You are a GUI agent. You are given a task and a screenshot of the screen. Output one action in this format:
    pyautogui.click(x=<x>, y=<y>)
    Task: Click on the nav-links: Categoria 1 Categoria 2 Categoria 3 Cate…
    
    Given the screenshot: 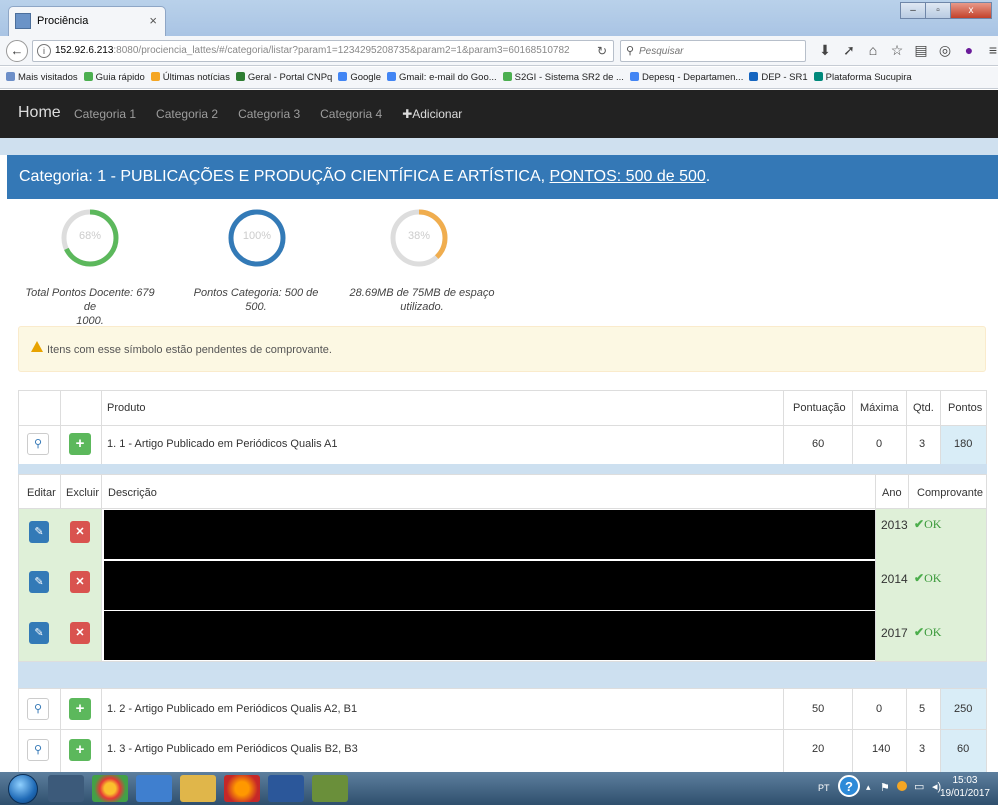 What is the action you would take?
    pyautogui.click(x=278, y=114)
    